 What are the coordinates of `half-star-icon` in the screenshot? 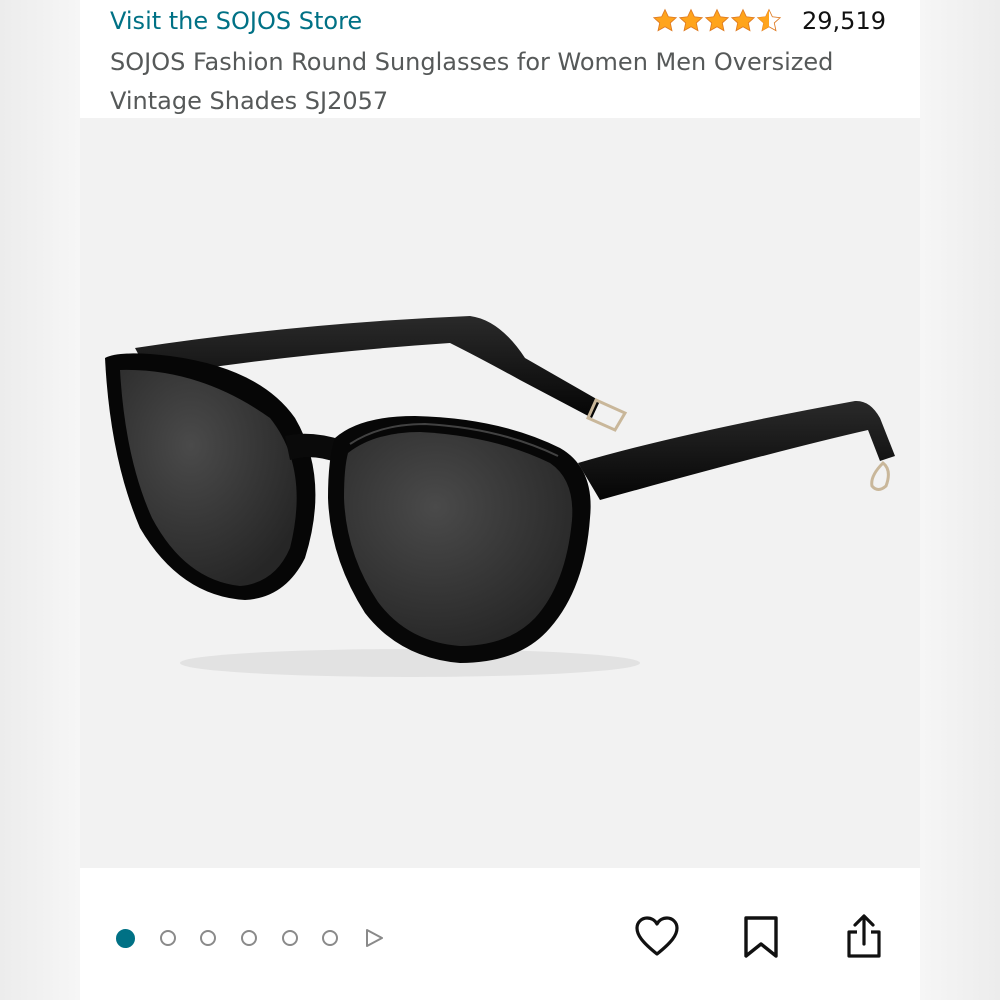 It's located at (769, 20).